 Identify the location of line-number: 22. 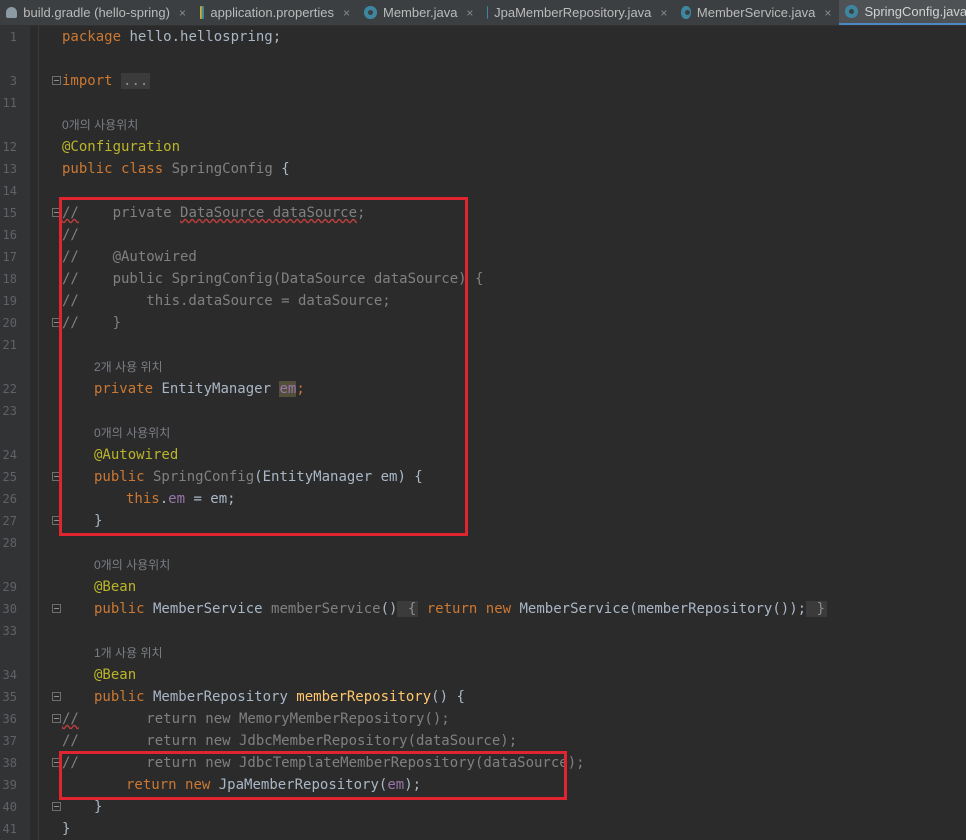
(9, 389).